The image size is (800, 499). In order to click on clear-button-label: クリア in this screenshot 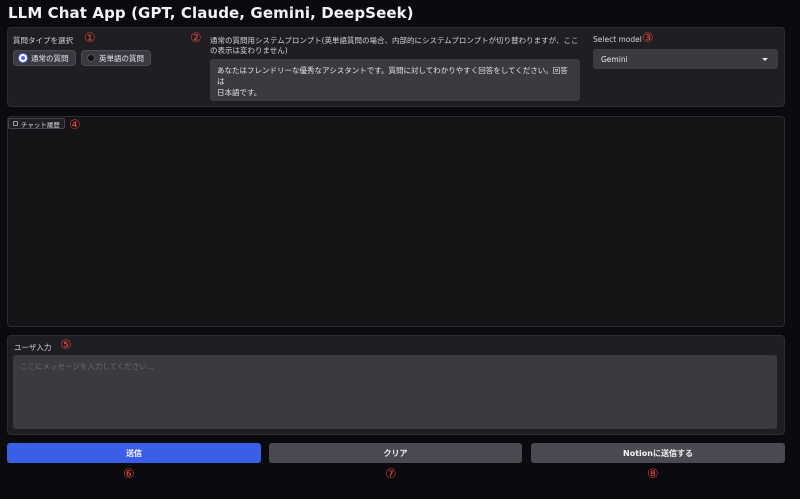, I will do `click(395, 453)`.